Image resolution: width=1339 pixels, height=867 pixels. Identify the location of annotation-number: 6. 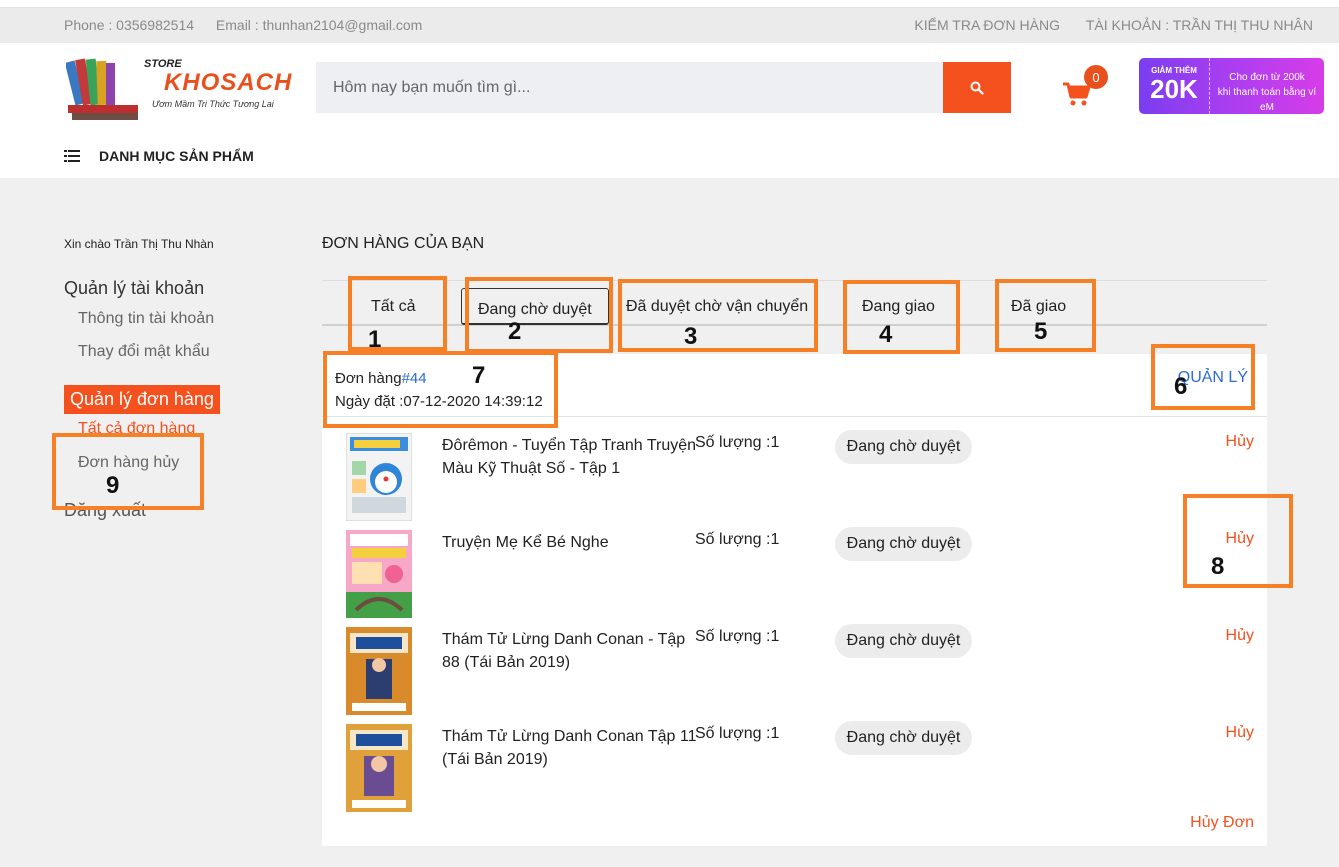
(1181, 386).